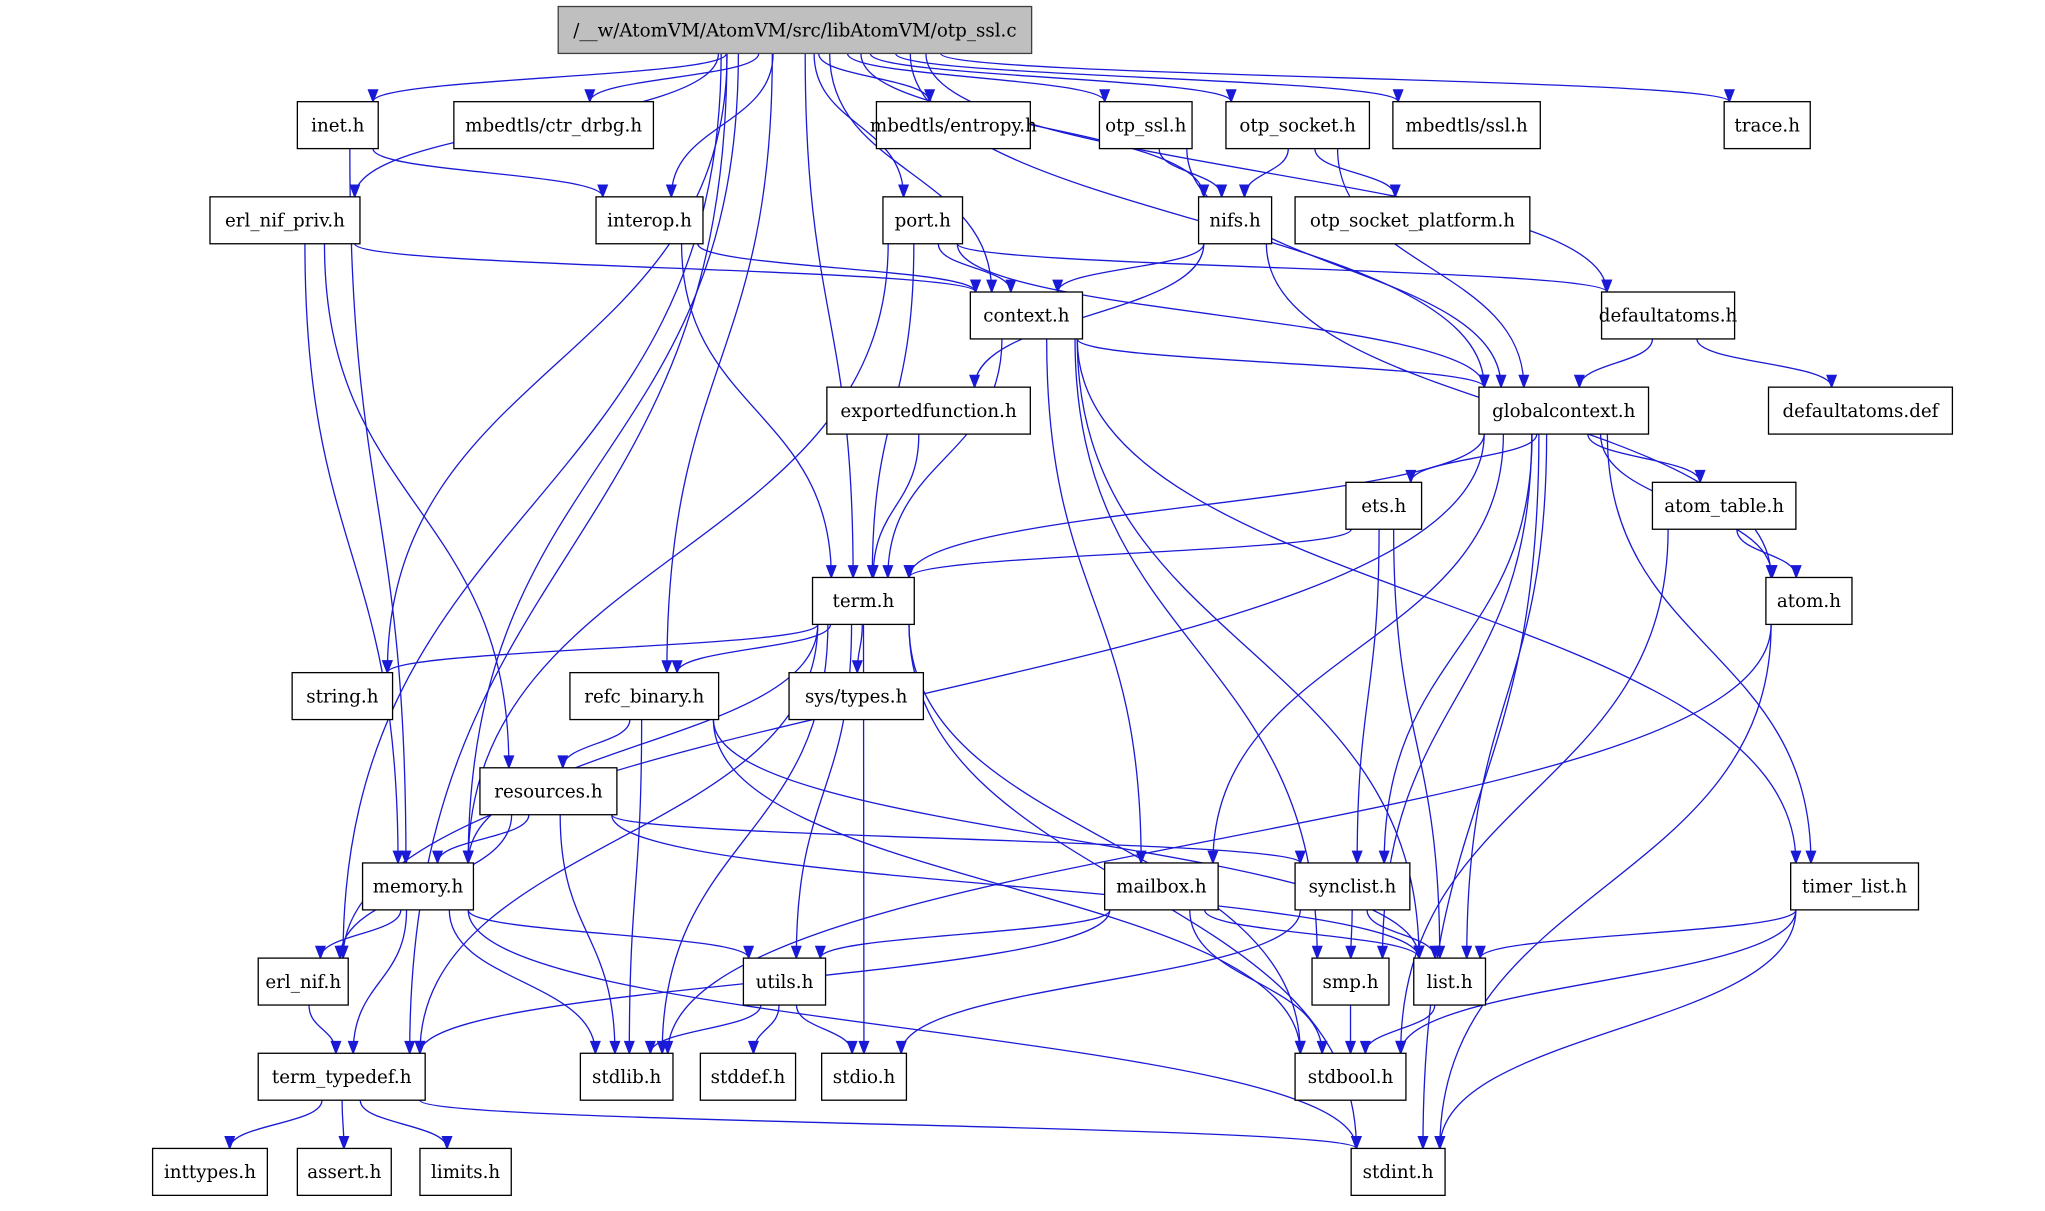 The image size is (2045, 1211). What do you see at coordinates (1235, 220) in the screenshot?
I see `header-node-nifs: nifs.h` at bounding box center [1235, 220].